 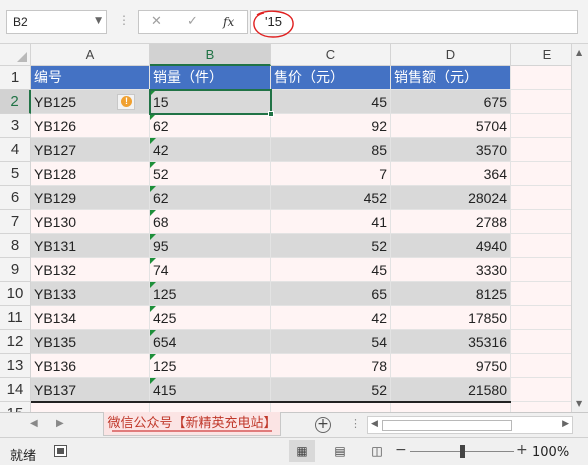 What do you see at coordinates (90, 126) in the screenshot?
I see `id-cell: YB126` at bounding box center [90, 126].